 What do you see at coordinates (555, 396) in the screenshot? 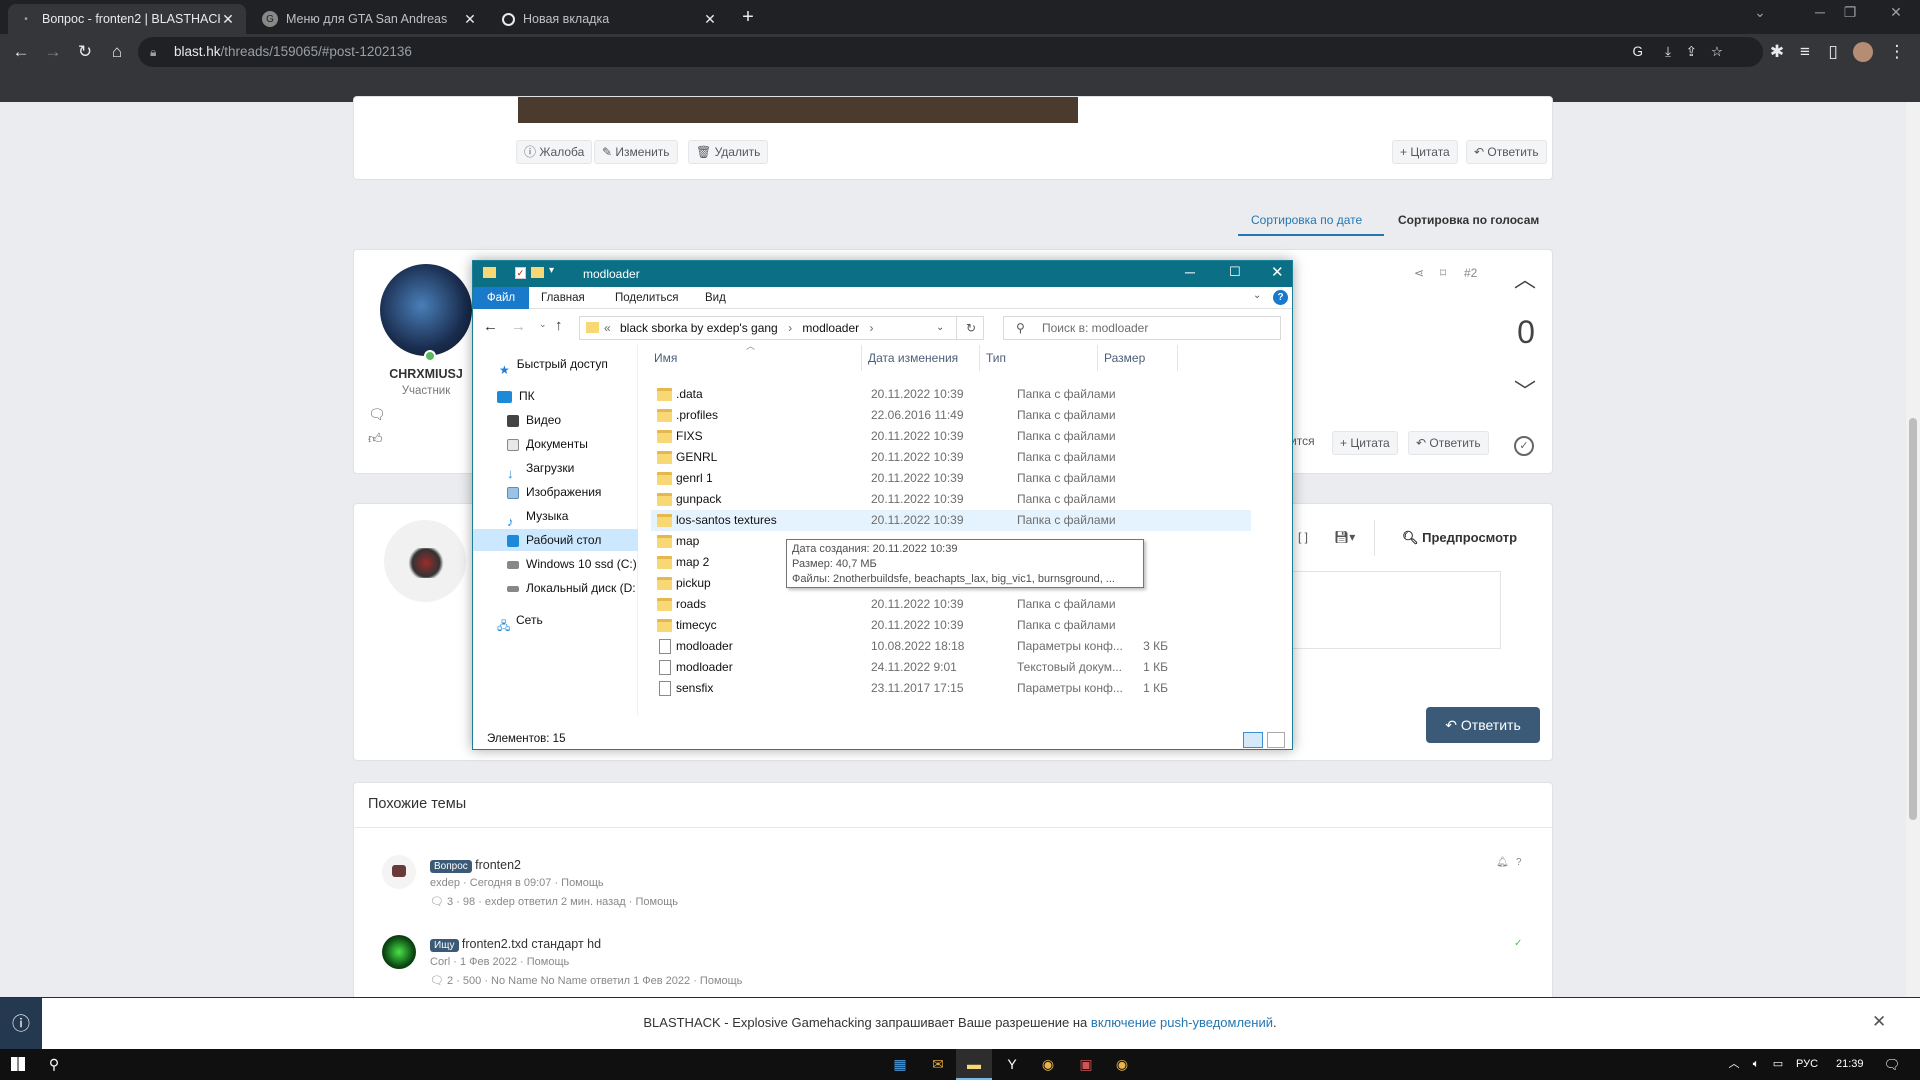
I see `nav-pc: ПК` at bounding box center [555, 396].